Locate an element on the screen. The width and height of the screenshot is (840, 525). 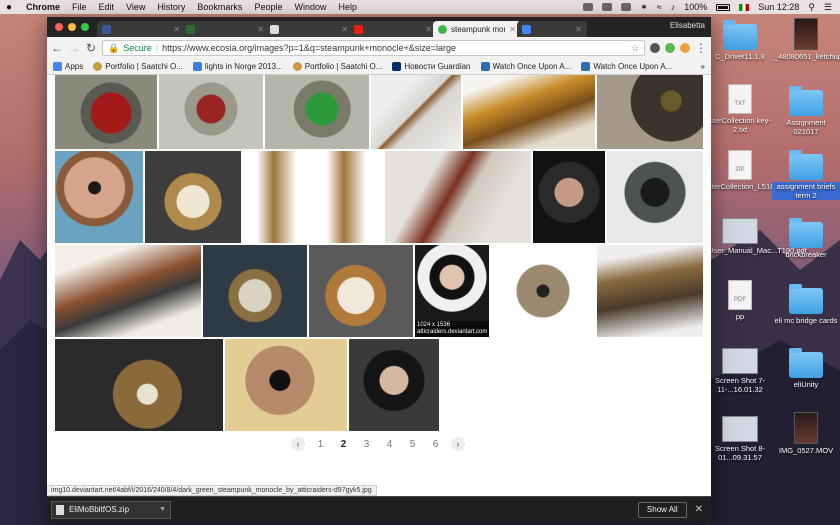
menu-history: History is located at coordinates (171, 7).